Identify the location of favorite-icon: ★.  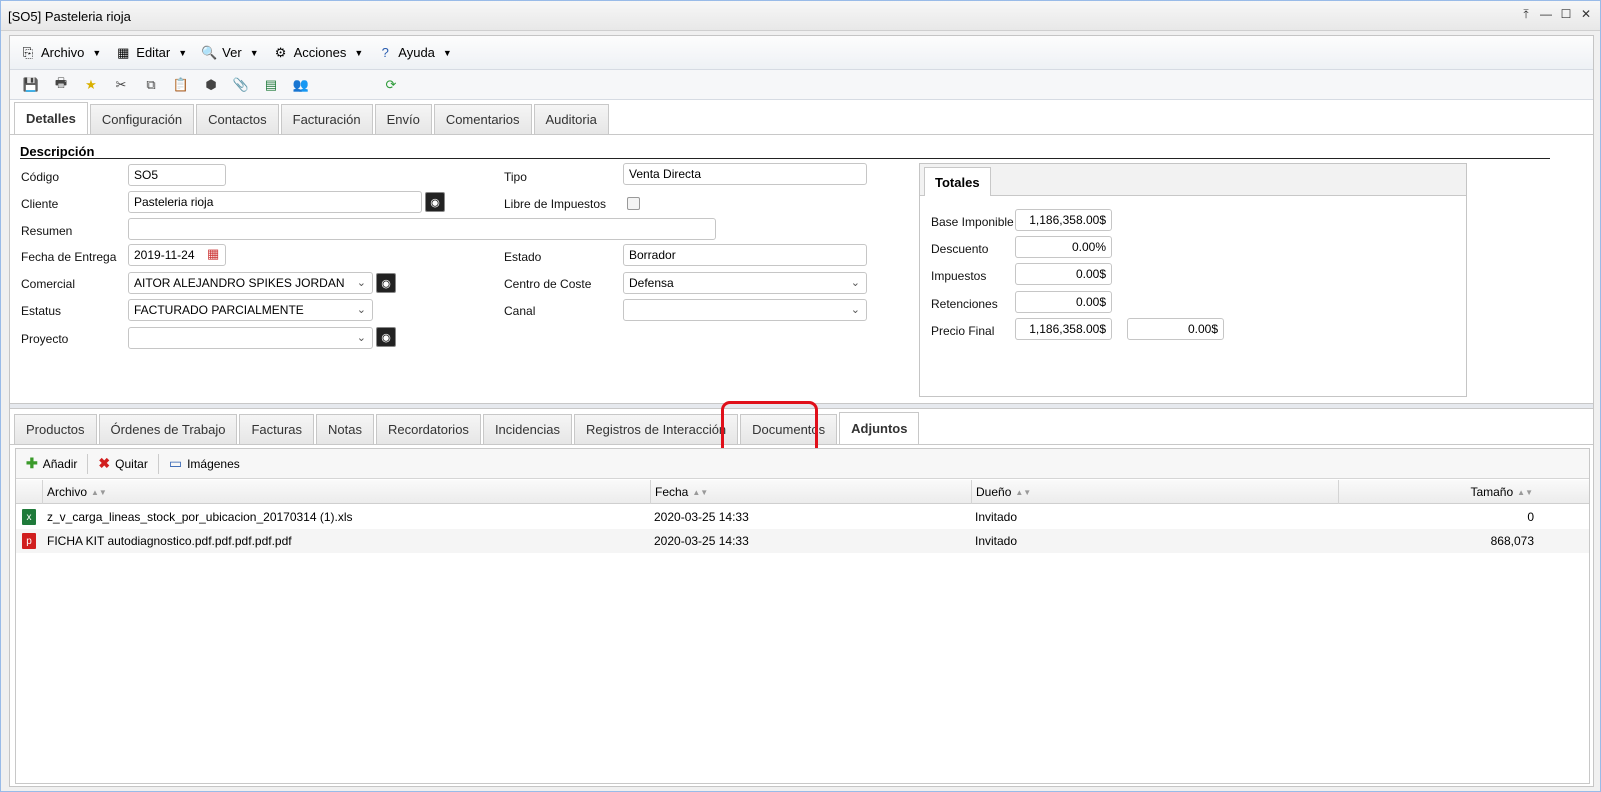
(91, 85).